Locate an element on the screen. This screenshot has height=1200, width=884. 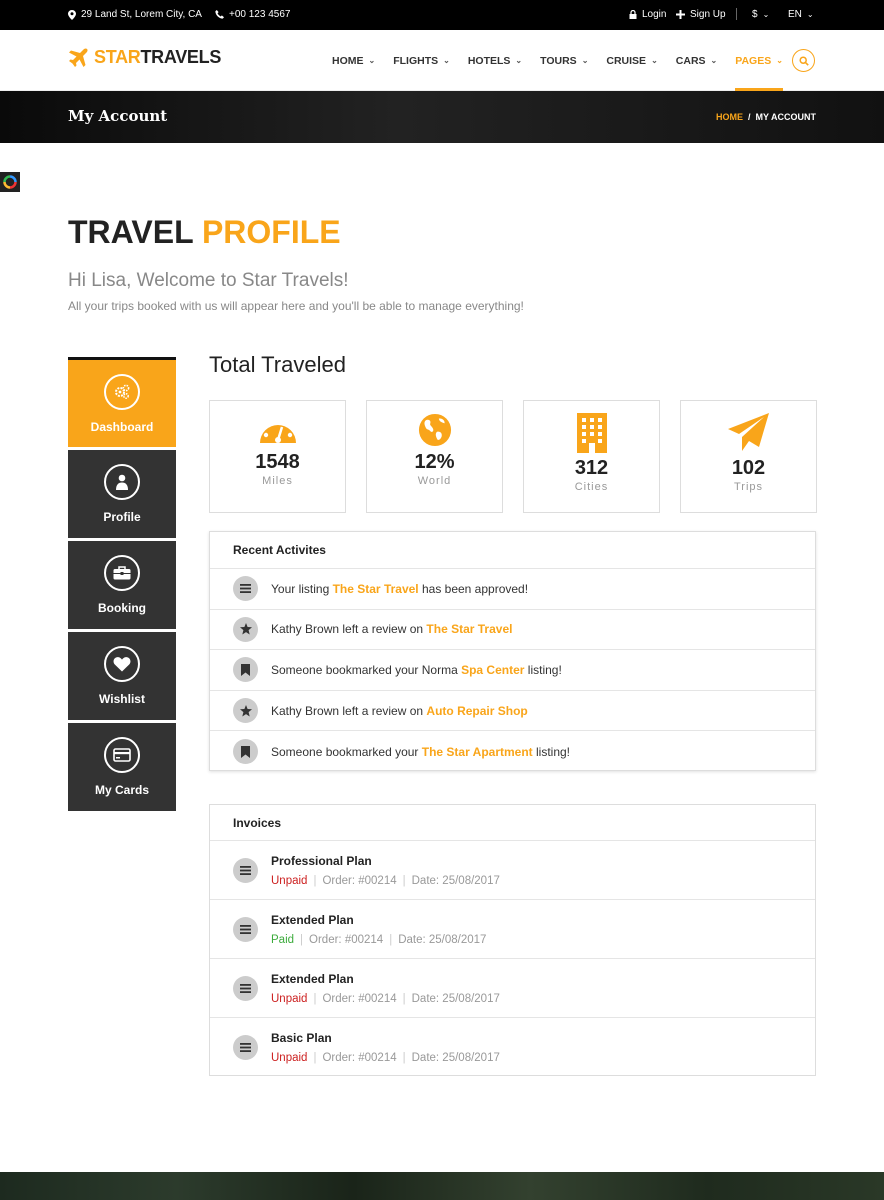
signup-label: Sign Up is located at coordinates (708, 14).